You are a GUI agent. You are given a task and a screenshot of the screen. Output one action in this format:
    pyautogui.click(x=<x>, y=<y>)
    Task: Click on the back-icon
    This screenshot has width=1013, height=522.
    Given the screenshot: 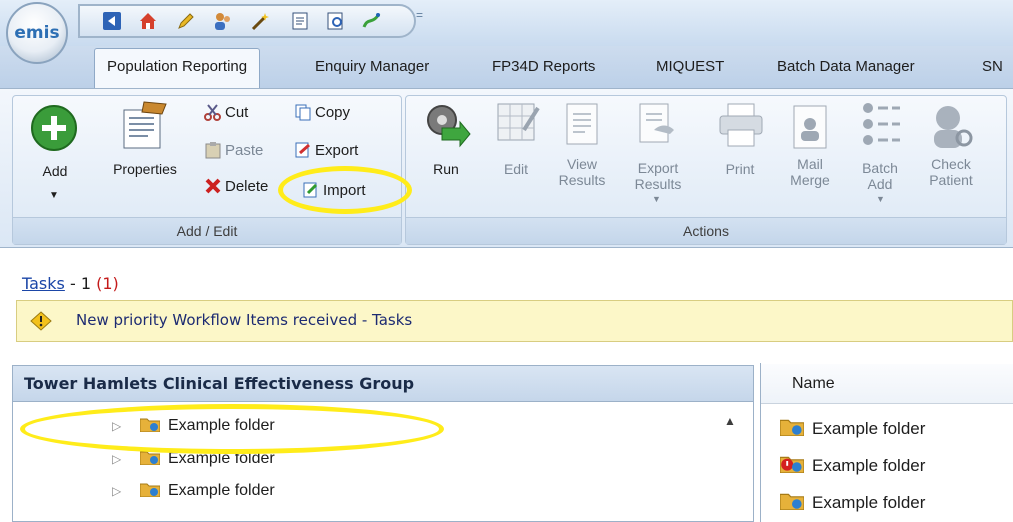 What is the action you would take?
    pyautogui.click(x=112, y=21)
    